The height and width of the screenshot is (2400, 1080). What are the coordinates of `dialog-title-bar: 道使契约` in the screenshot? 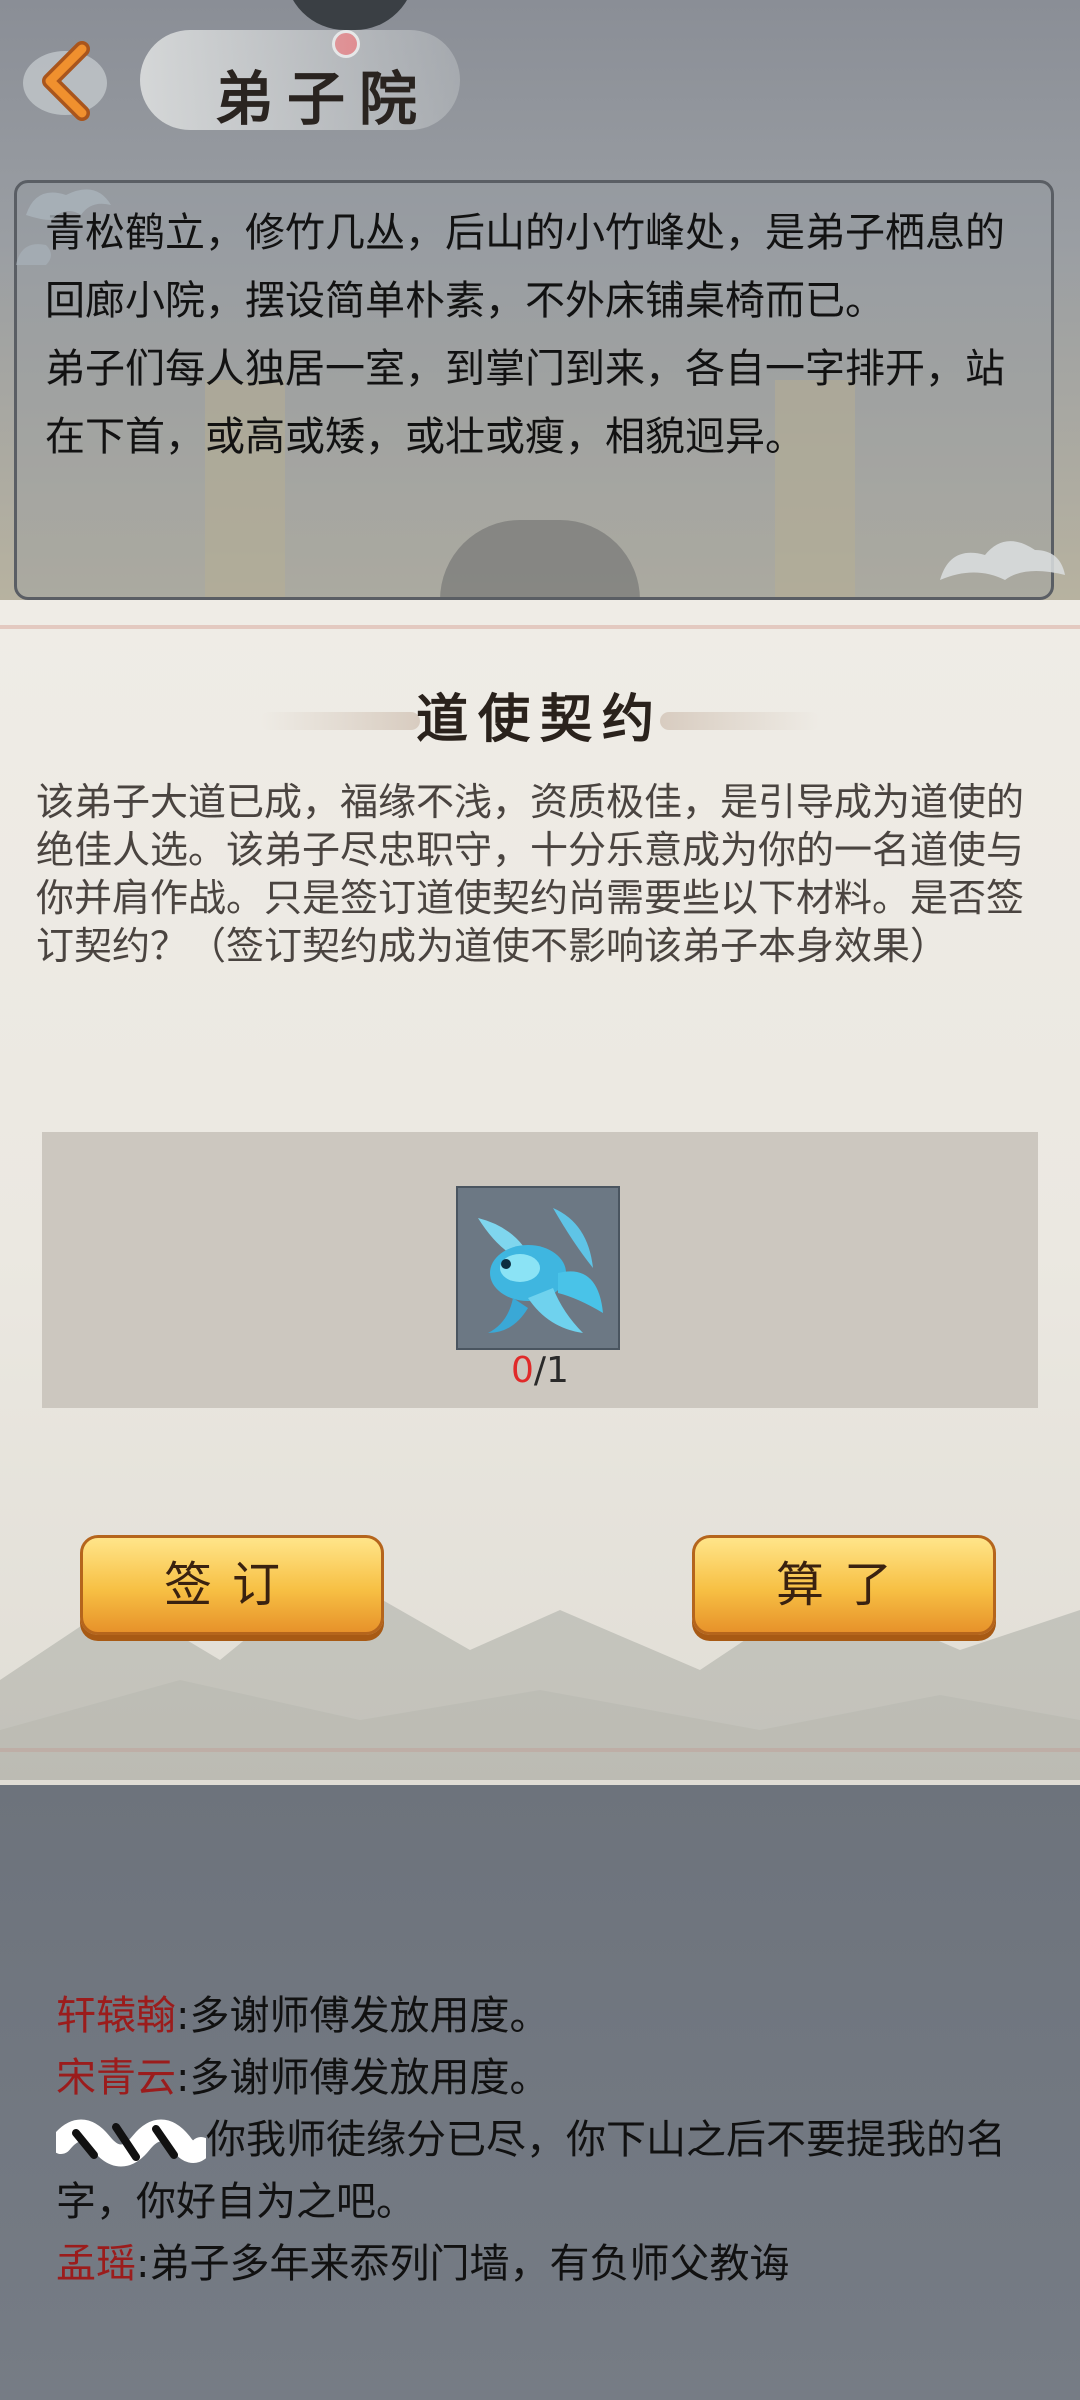 It's located at (540, 720).